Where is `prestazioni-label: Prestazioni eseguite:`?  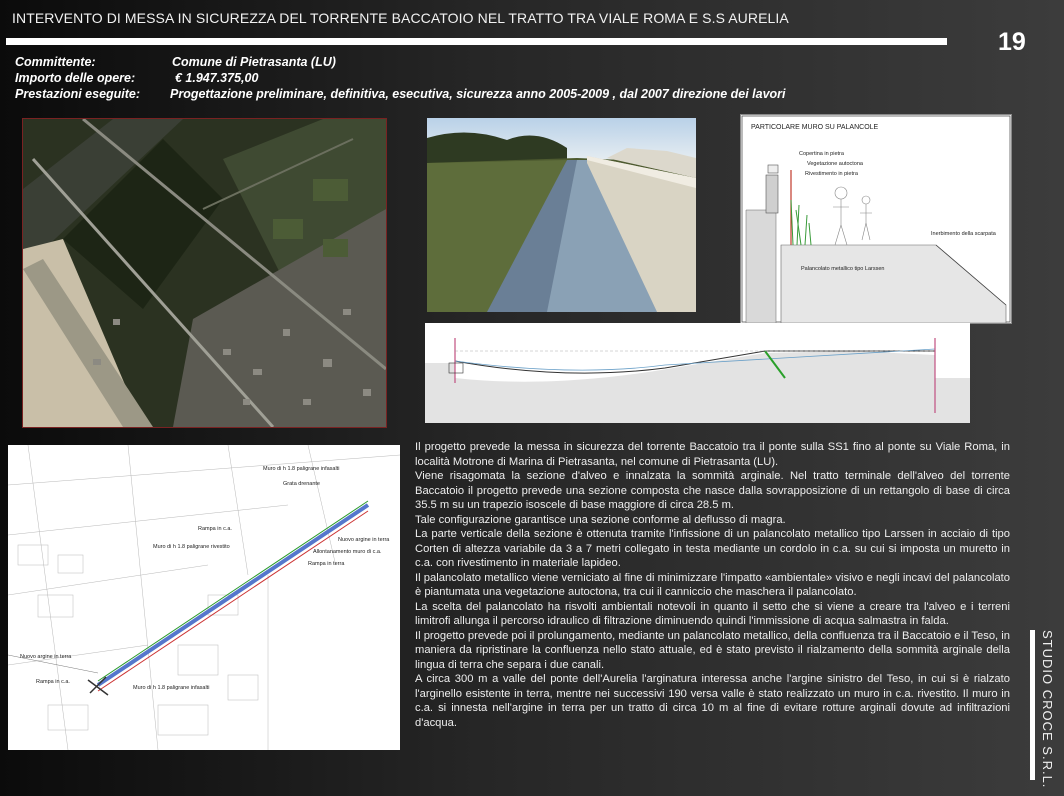
prestazioni-label: Prestazioni eseguite: is located at coordinates (78, 94).